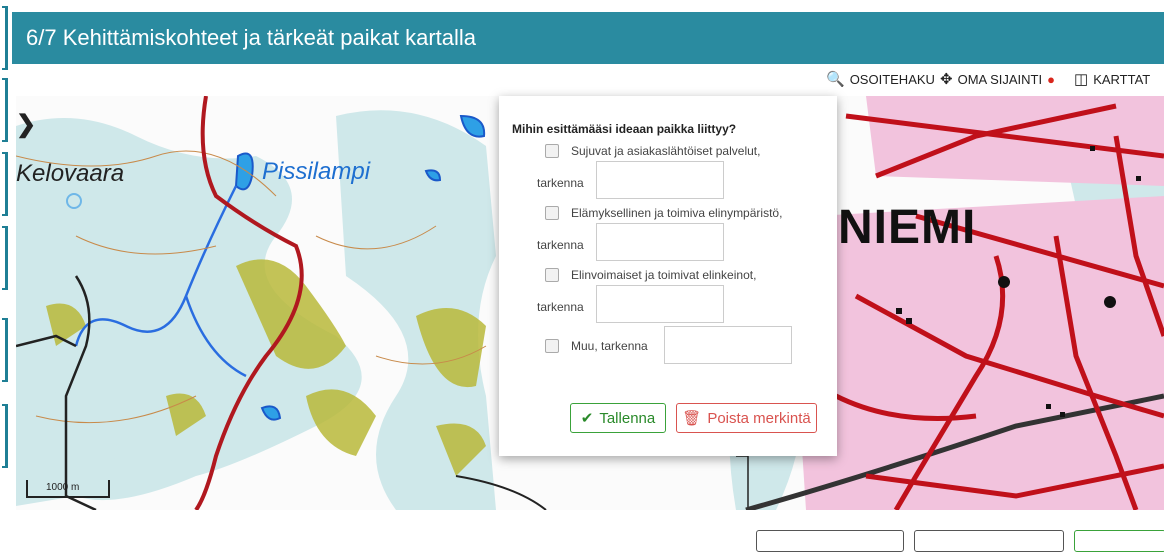 This screenshot has width=1164, height=552. I want to click on address-search-label: OSOITEHAKU, so click(892, 79).